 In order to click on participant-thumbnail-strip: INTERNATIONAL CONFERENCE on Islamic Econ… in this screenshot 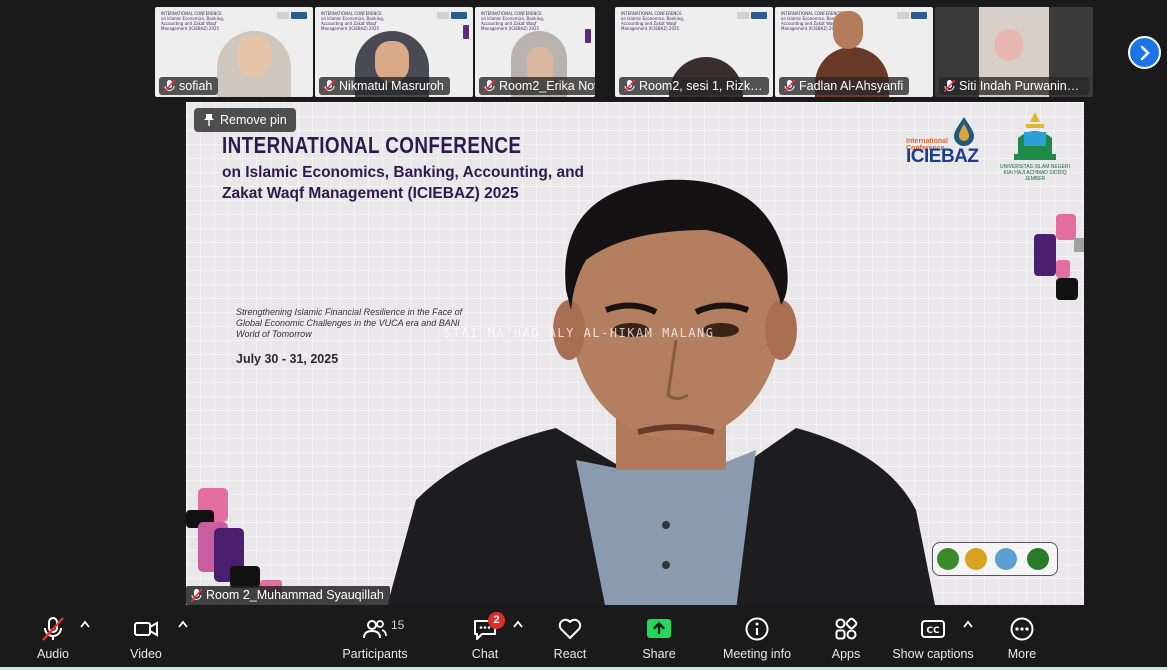, I will do `click(635, 52)`.